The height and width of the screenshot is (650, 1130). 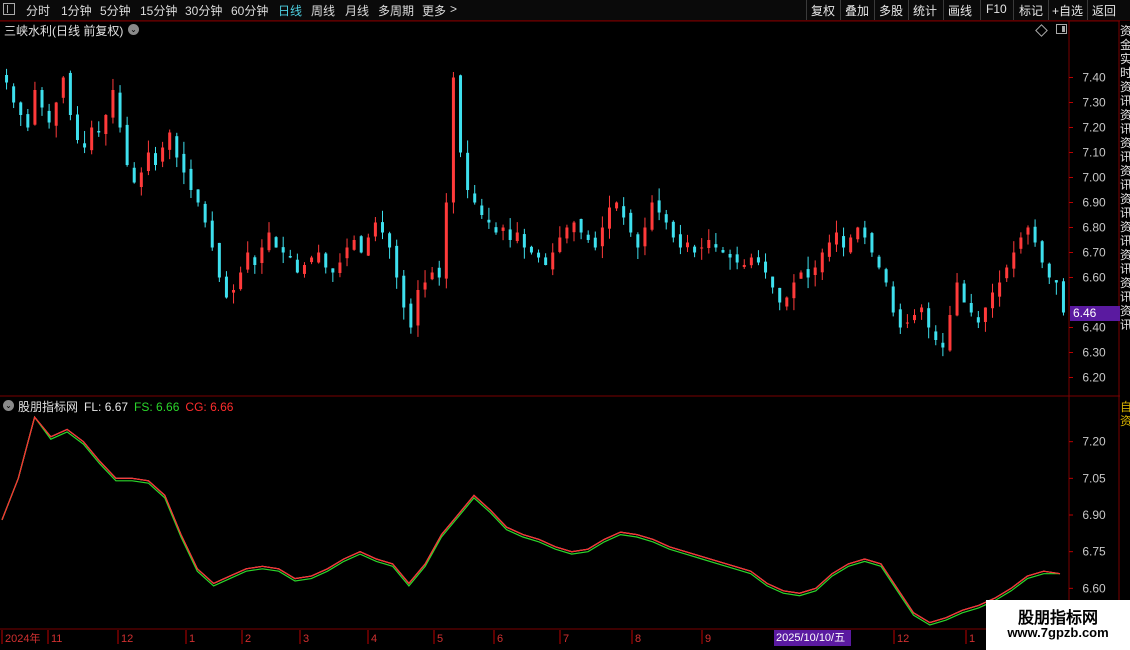 I want to click on date-label: 12, so click(x=127, y=639).